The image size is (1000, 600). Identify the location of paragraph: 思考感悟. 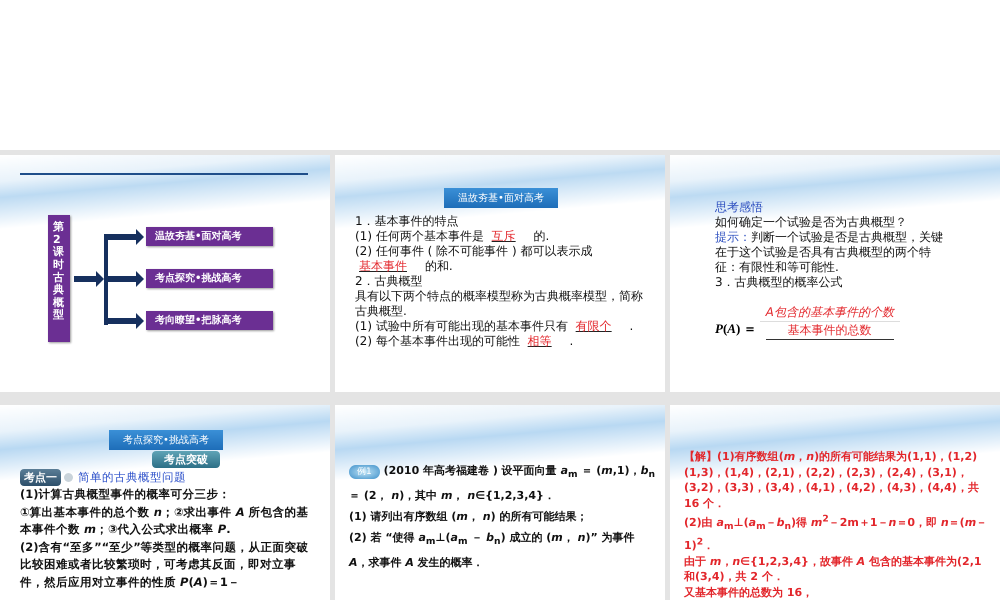
(739, 207).